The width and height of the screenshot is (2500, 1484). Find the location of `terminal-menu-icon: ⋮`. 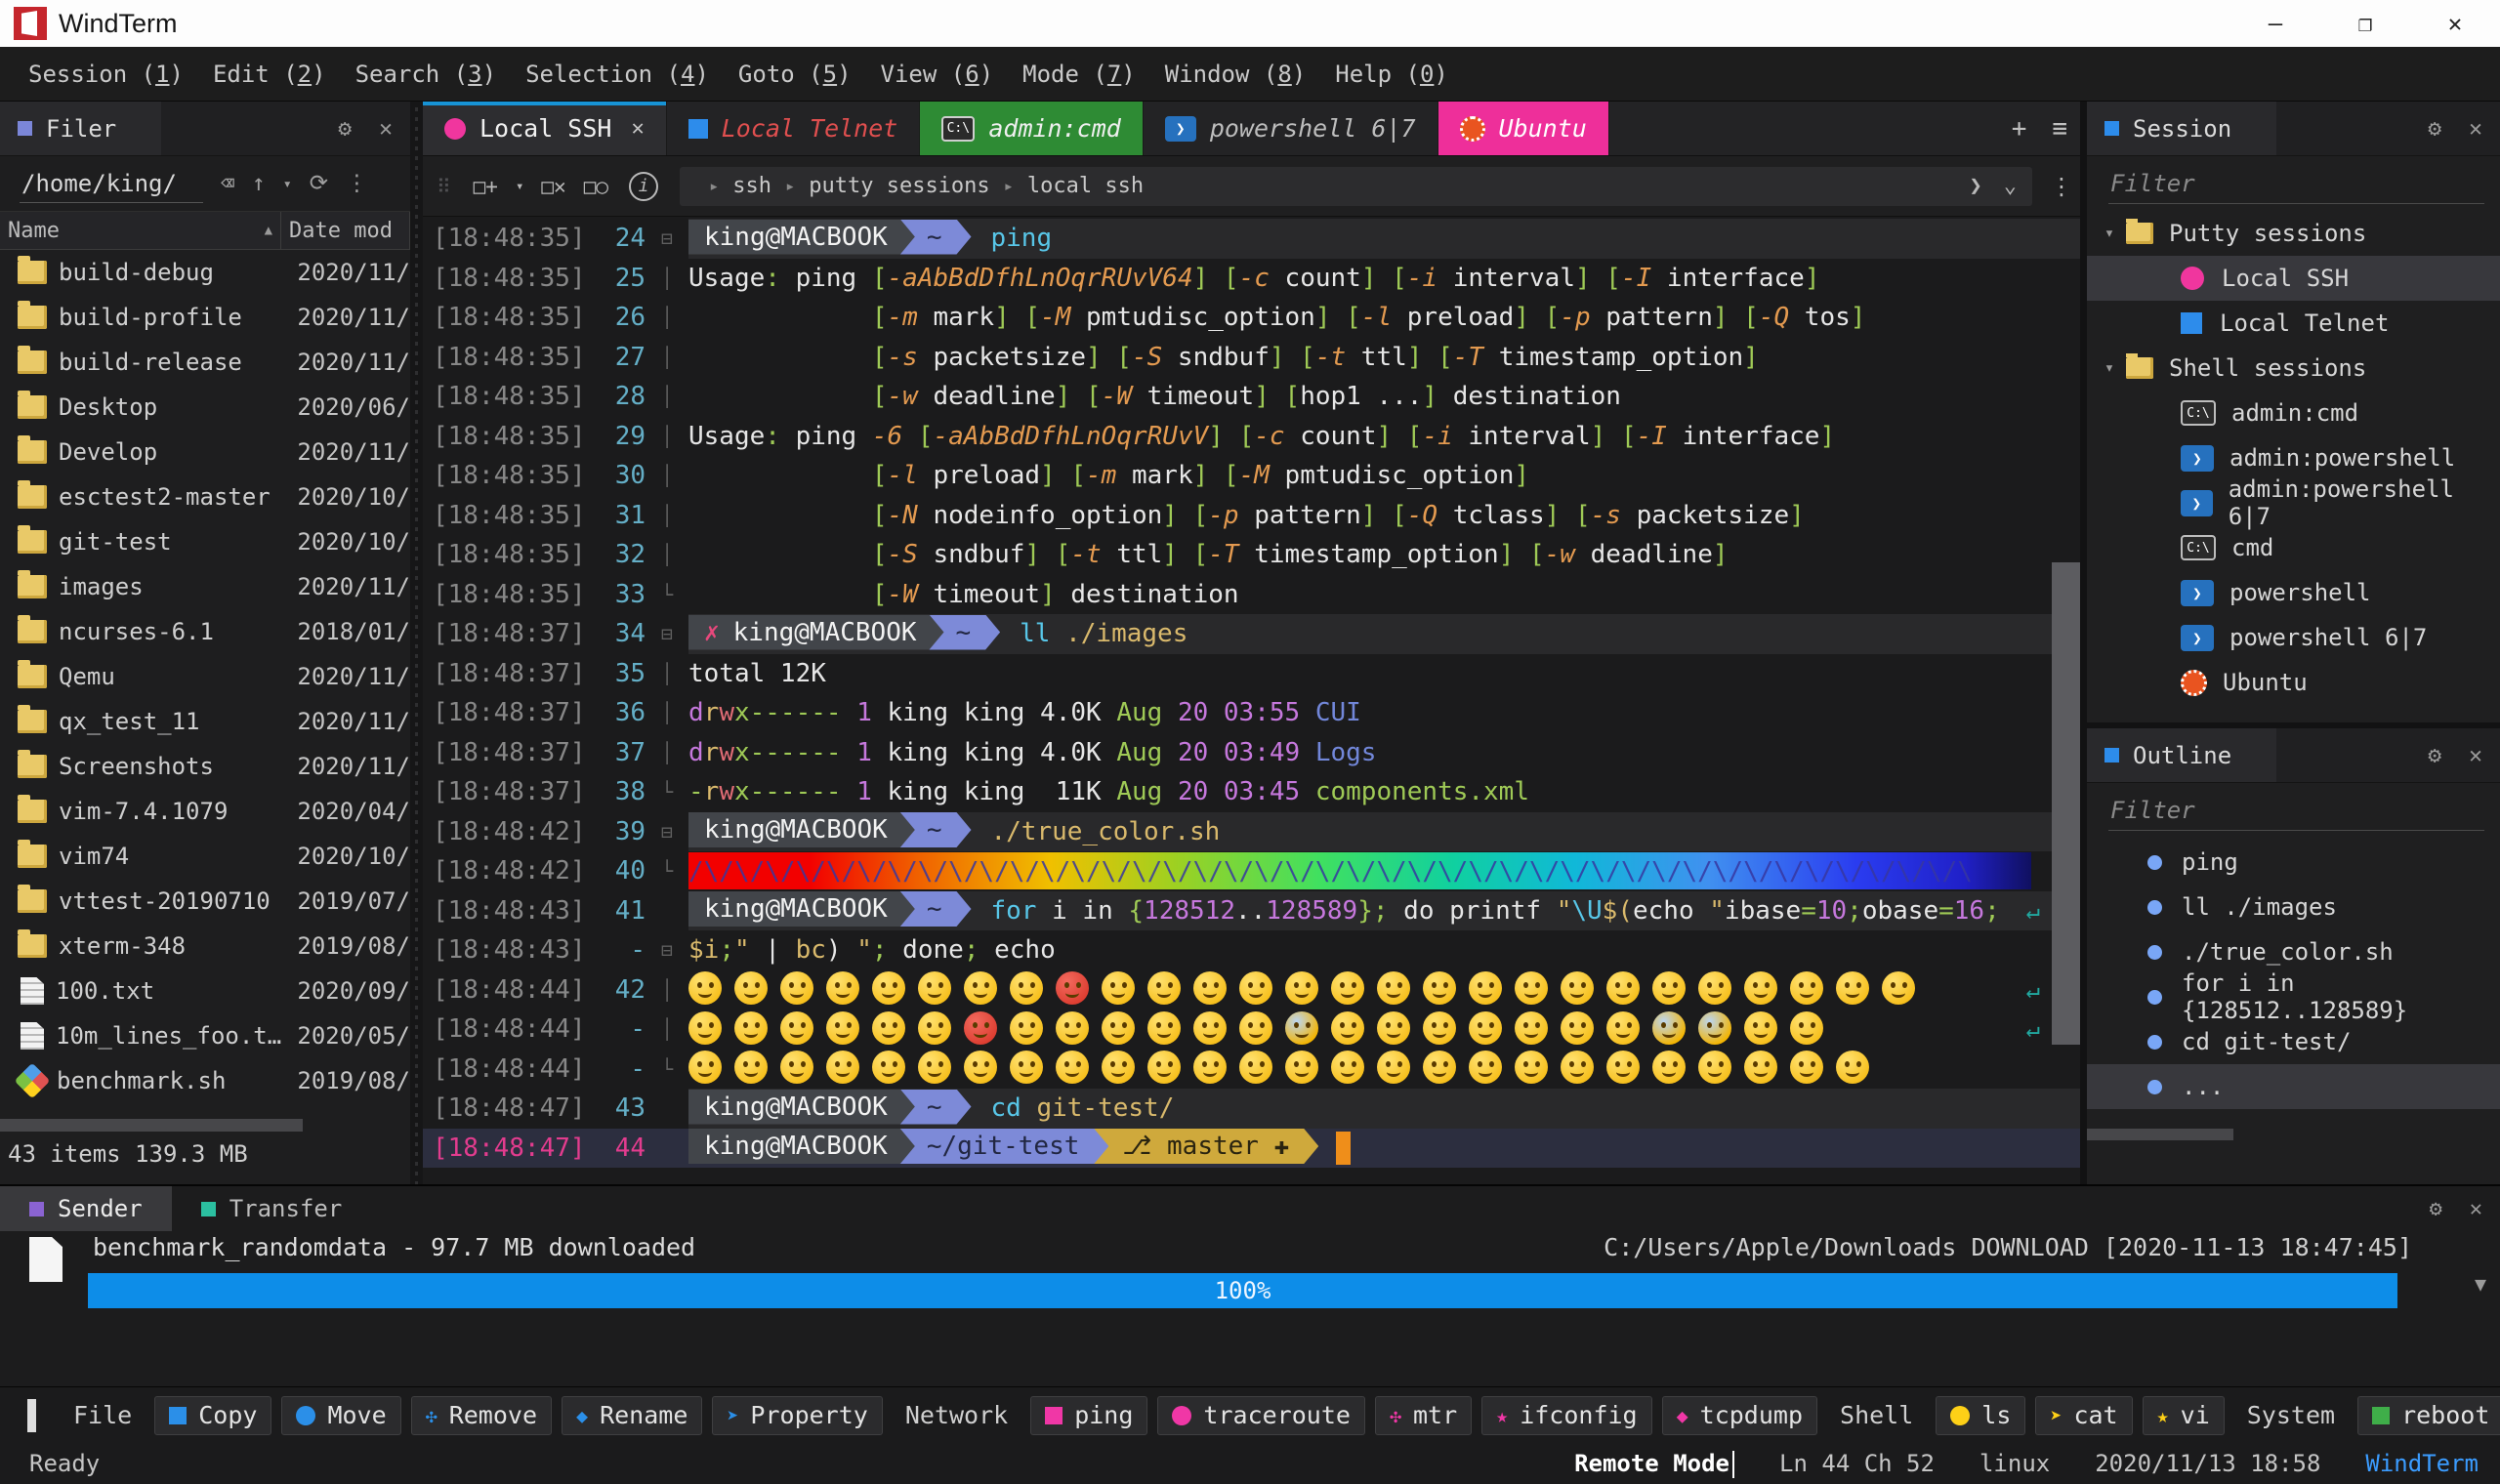

terminal-menu-icon: ⋮ is located at coordinates (2061, 187).